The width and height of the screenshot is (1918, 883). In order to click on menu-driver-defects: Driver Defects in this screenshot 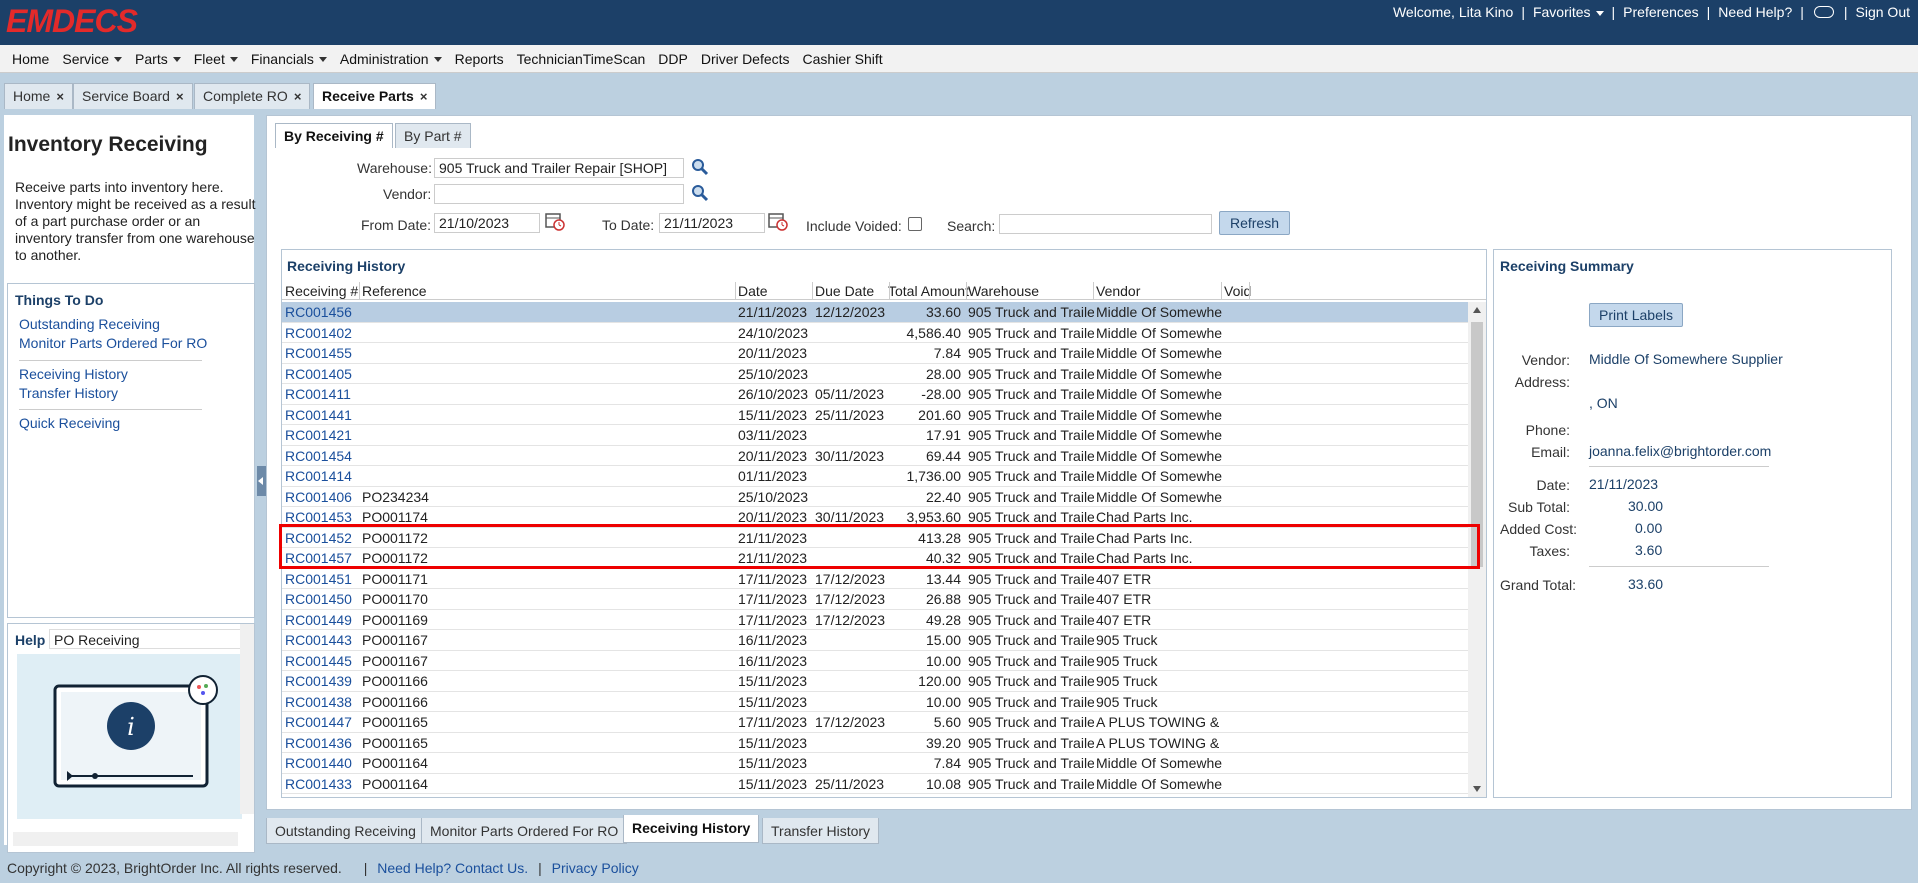, I will do `click(745, 59)`.